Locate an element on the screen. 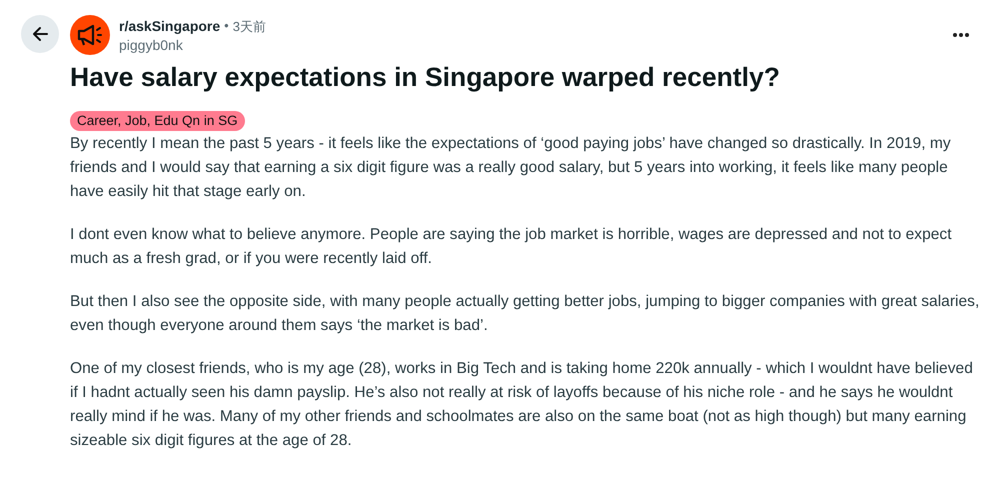 The height and width of the screenshot is (484, 988). post-paragraph: But then I also see the opposite side, with many people actually getting better jobs, jumping to bigger companies with great salaries, even though everyone around them says ‘the market is bad’. is located at coordinates (525, 314).